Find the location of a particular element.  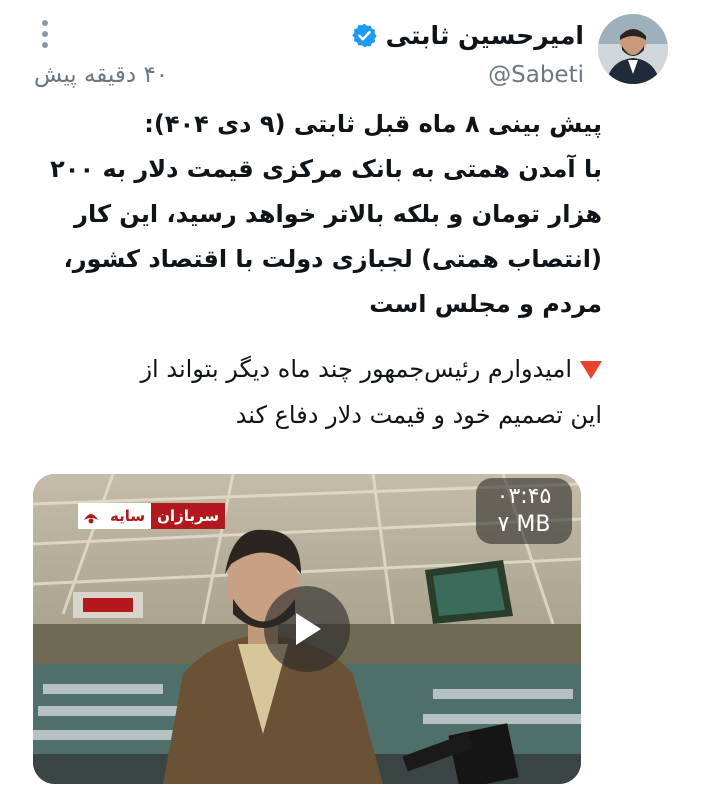

play-triangle is located at coordinates (308, 629).